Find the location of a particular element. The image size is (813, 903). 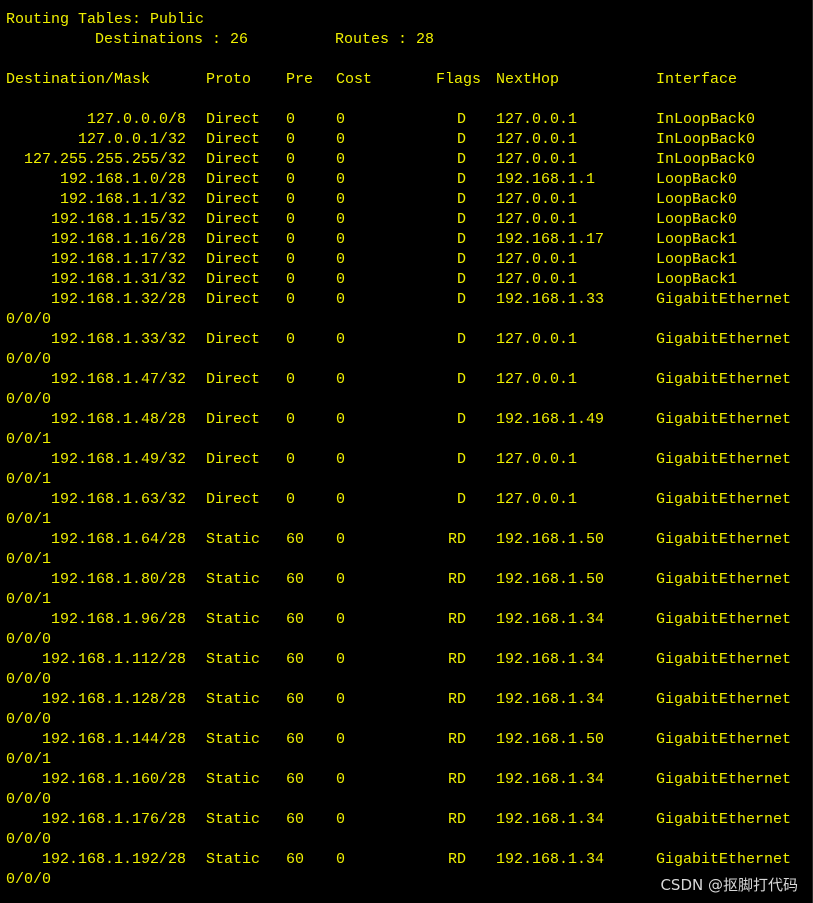

route-nexthop: 192.168.1.17 is located at coordinates (550, 239).